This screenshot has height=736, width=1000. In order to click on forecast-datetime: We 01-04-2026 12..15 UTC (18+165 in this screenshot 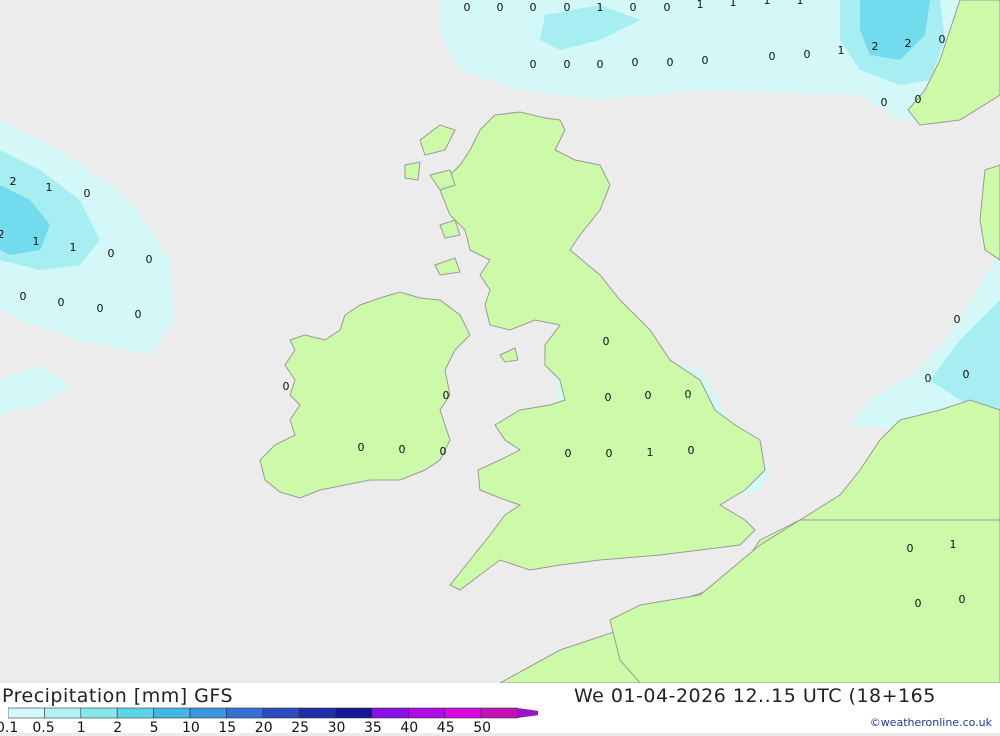, I will do `click(755, 696)`.